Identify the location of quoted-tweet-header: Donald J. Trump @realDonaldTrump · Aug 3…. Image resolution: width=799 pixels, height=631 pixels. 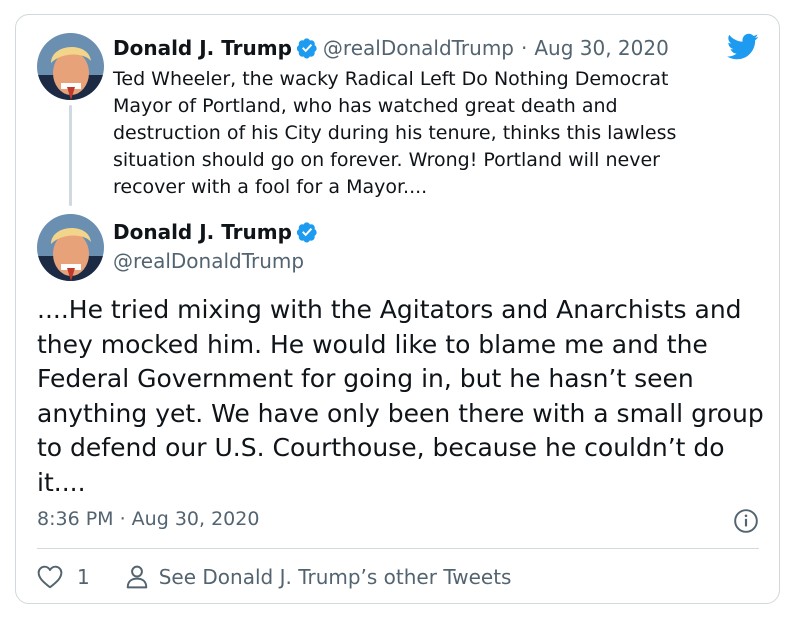
(391, 48).